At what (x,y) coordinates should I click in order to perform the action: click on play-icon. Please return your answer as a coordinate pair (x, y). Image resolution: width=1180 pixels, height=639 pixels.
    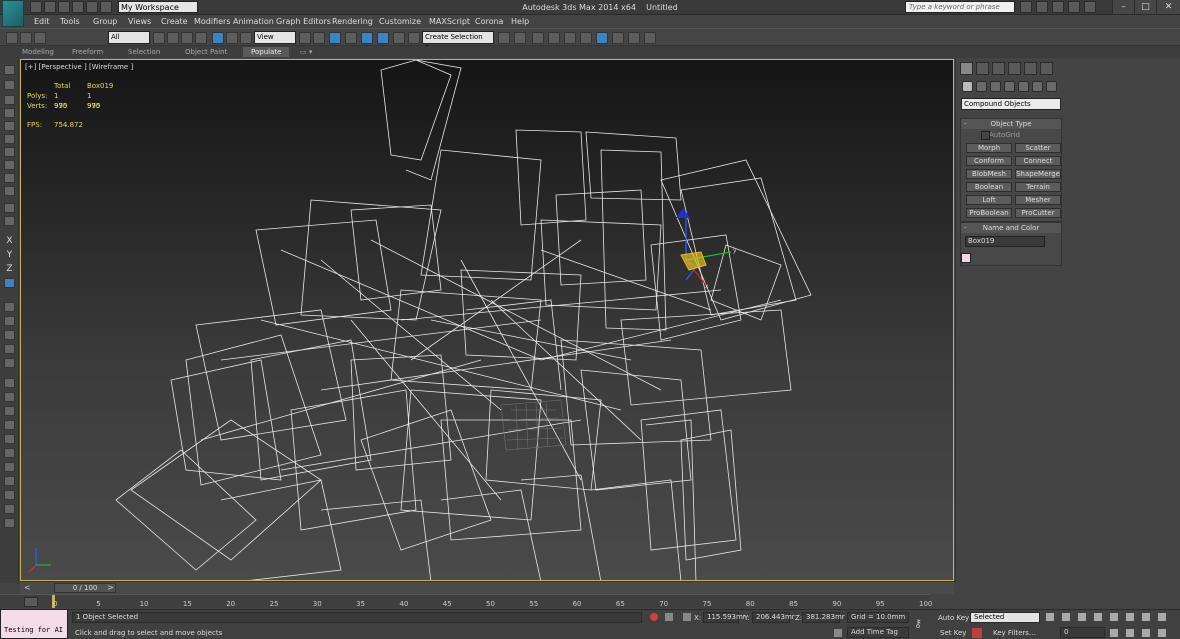
    Looking at the image, I should click on (1082, 617).